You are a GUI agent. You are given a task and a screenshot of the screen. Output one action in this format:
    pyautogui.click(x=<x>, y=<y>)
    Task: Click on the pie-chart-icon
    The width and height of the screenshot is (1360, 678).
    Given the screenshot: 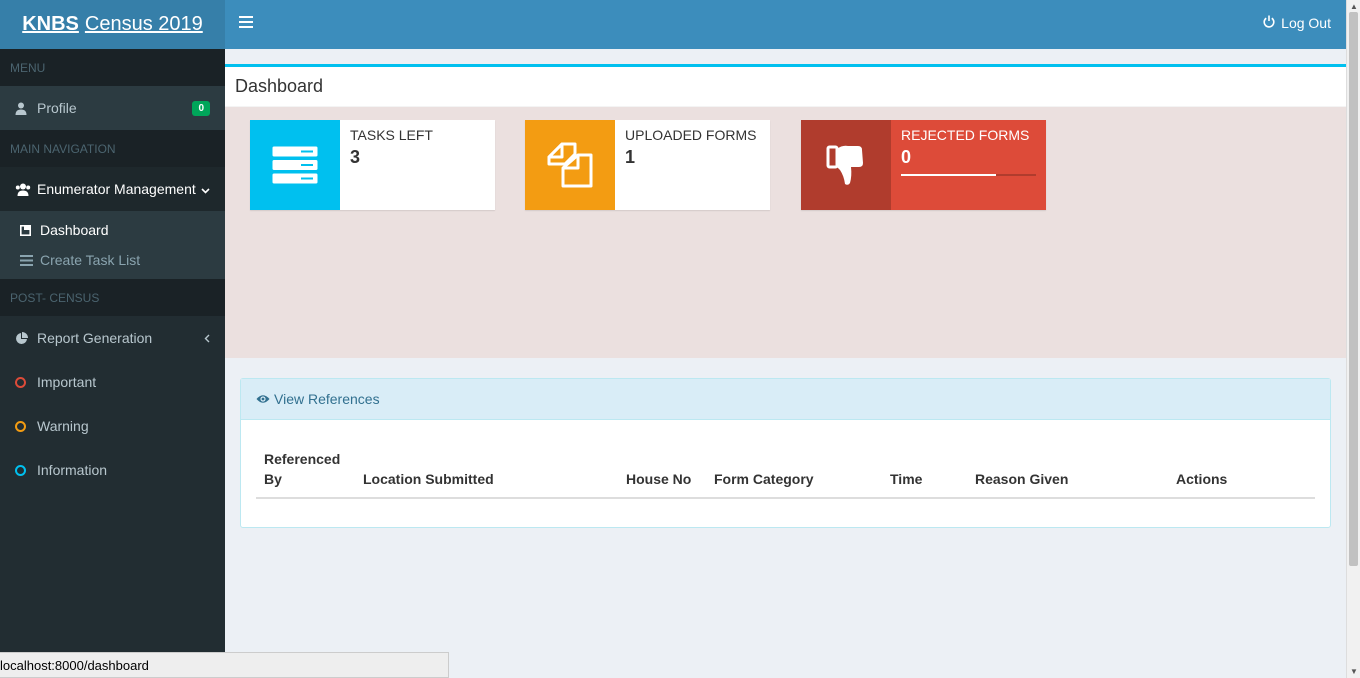 What is the action you would take?
    pyautogui.click(x=26, y=338)
    